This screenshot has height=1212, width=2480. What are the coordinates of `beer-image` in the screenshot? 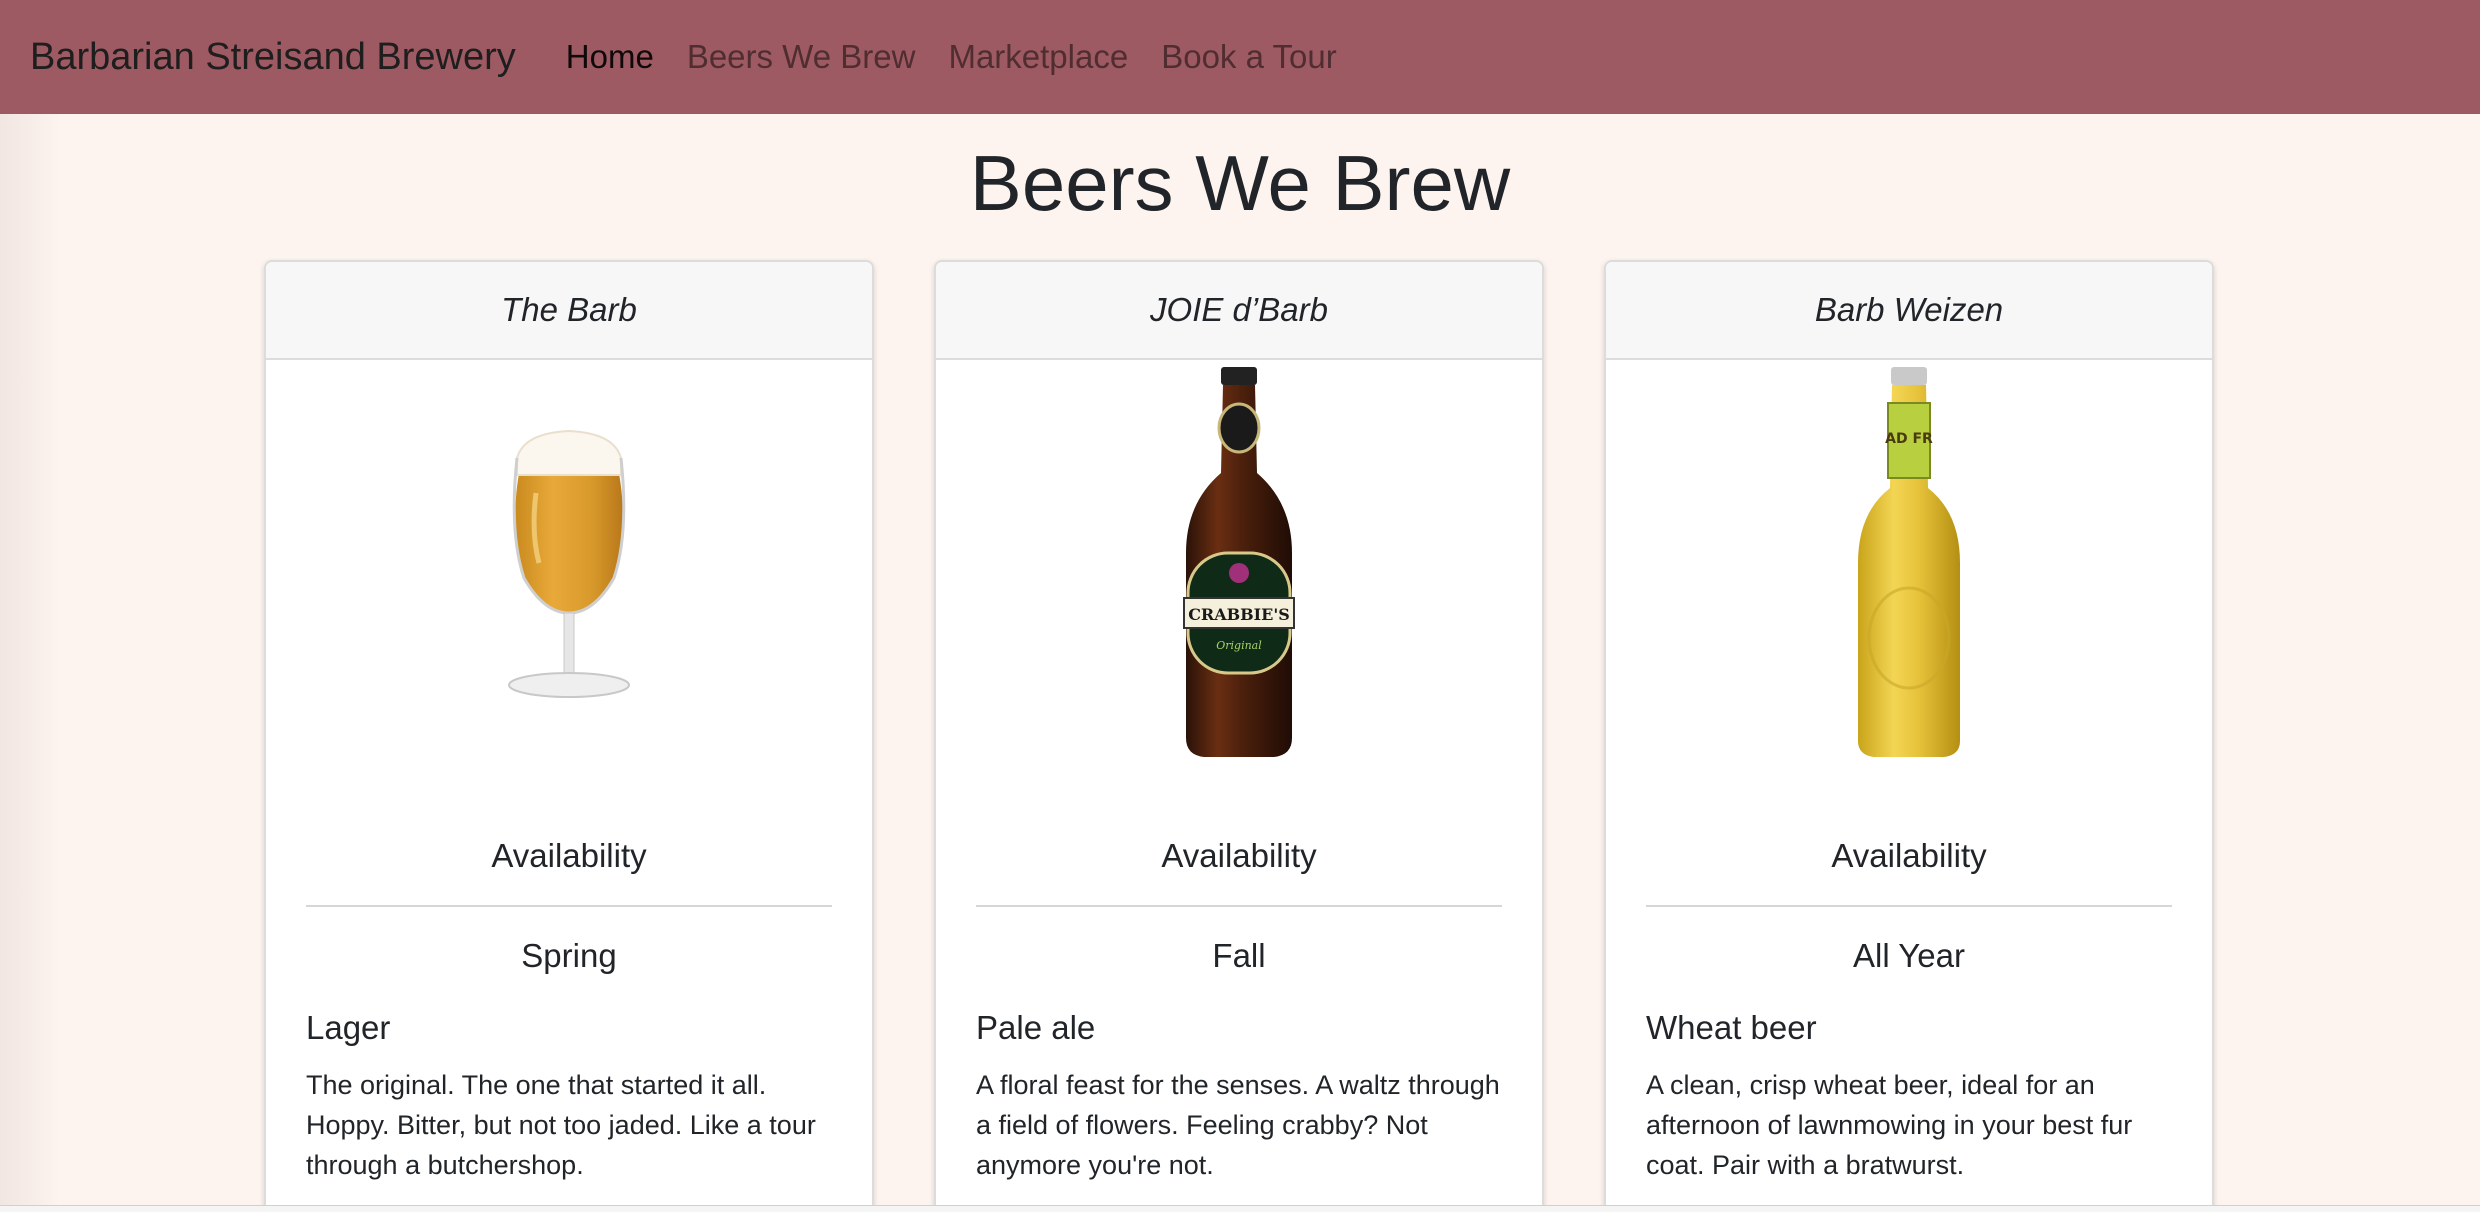 It's located at (569, 562).